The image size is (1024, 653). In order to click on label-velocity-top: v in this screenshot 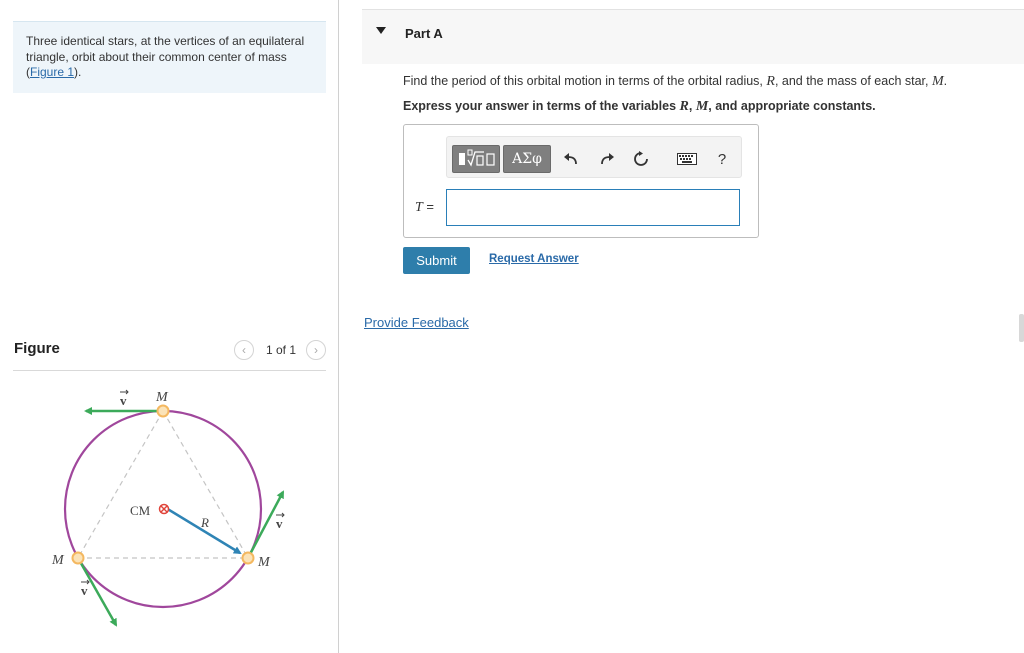, I will do `click(123, 400)`.